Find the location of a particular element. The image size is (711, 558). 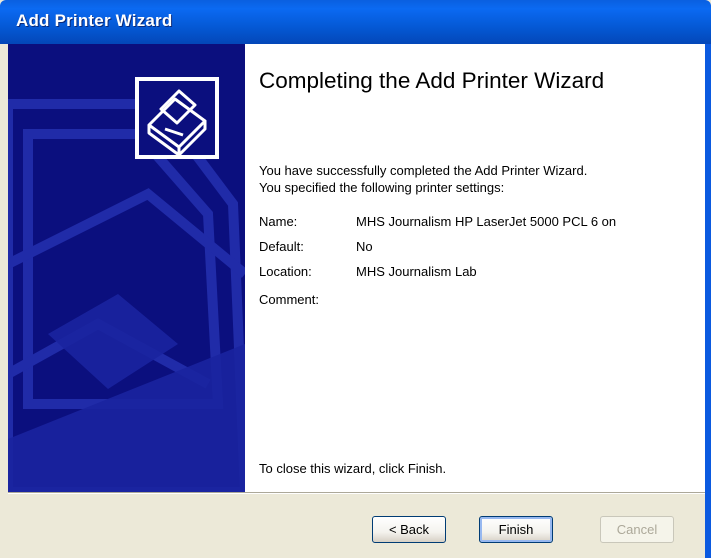

page-title: Completing the Add Printer Wizard is located at coordinates (432, 80).